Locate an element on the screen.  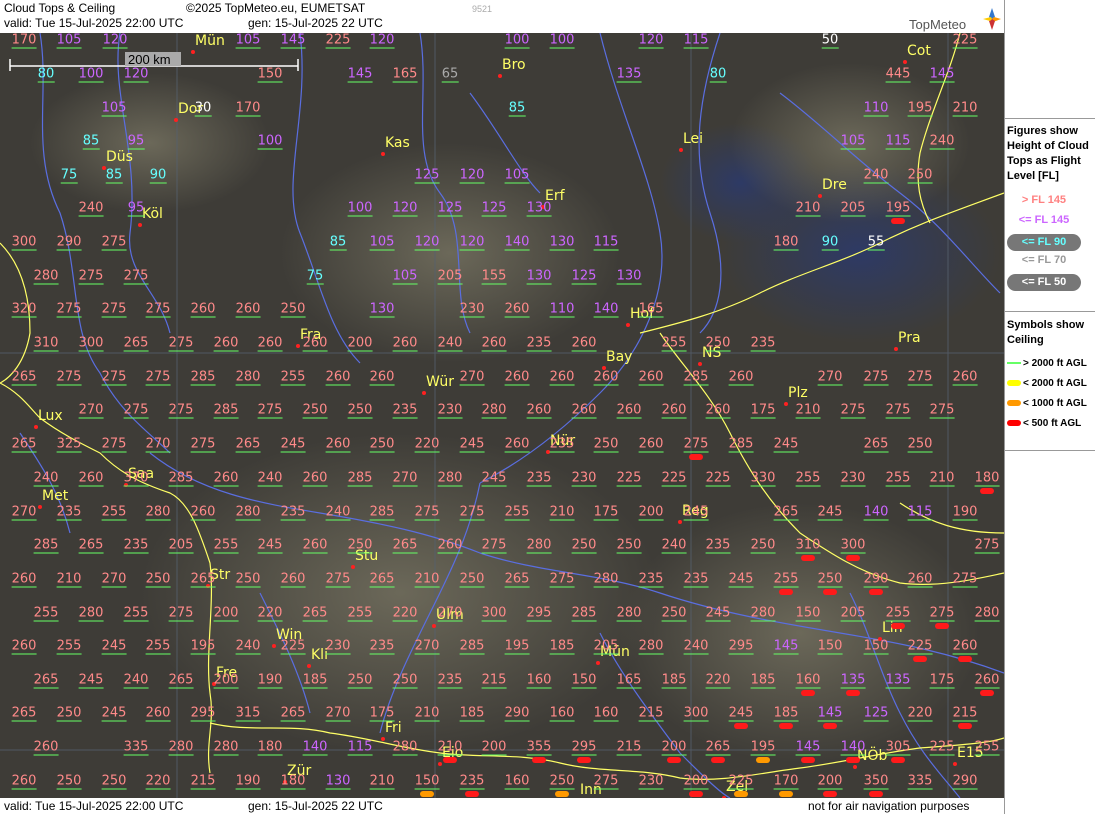
legend-tops-item: <= FL 90 is located at coordinates (1044, 242).